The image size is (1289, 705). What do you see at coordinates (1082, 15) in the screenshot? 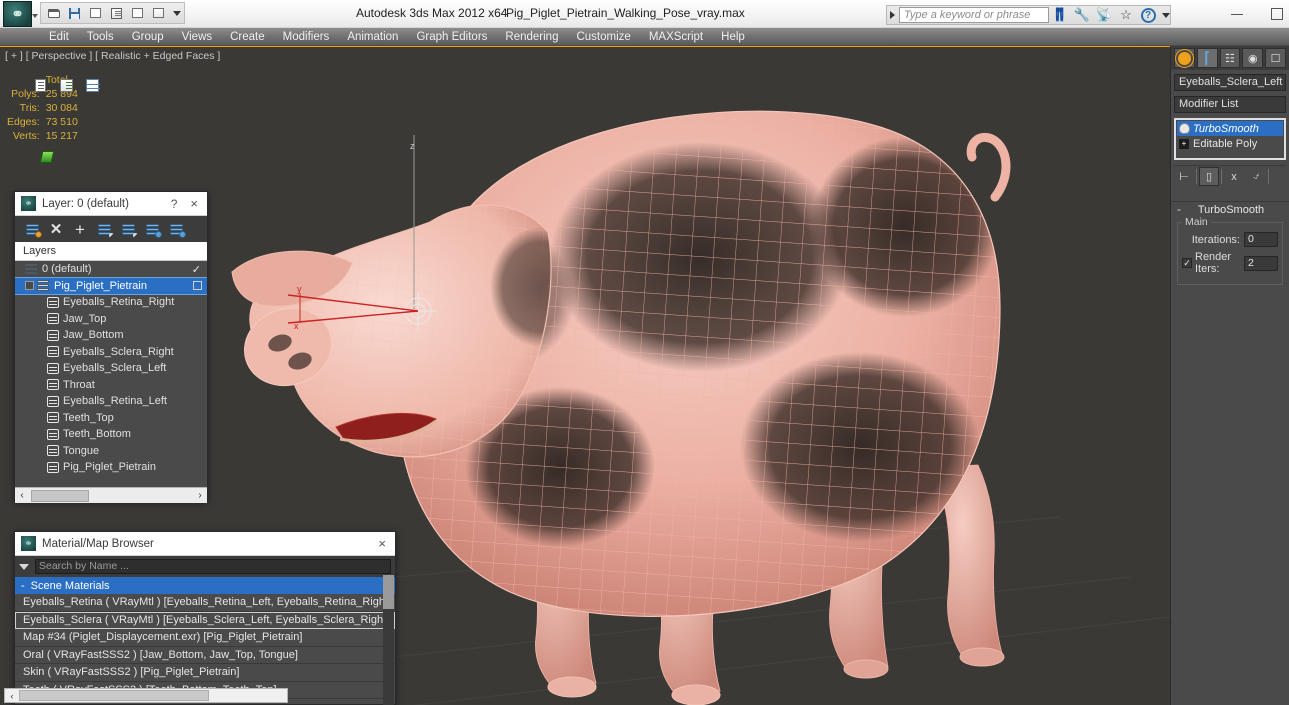
I see `wrench-icon: 🔧` at bounding box center [1082, 15].